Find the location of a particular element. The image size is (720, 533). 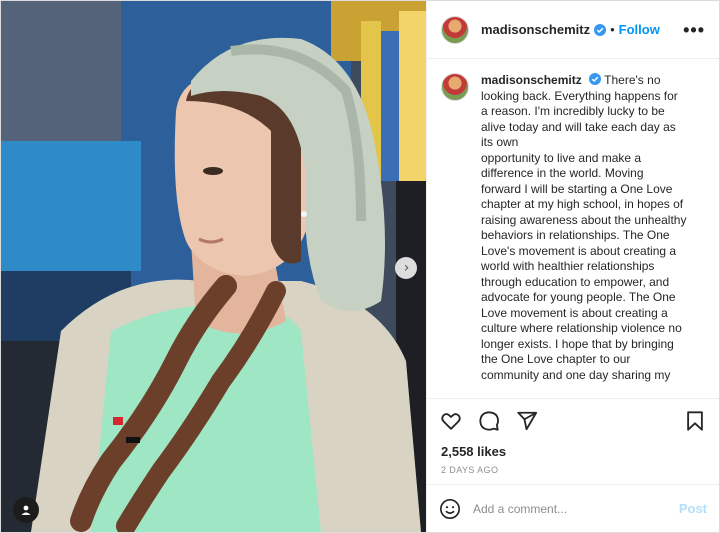

like-button is located at coordinates (451, 421).